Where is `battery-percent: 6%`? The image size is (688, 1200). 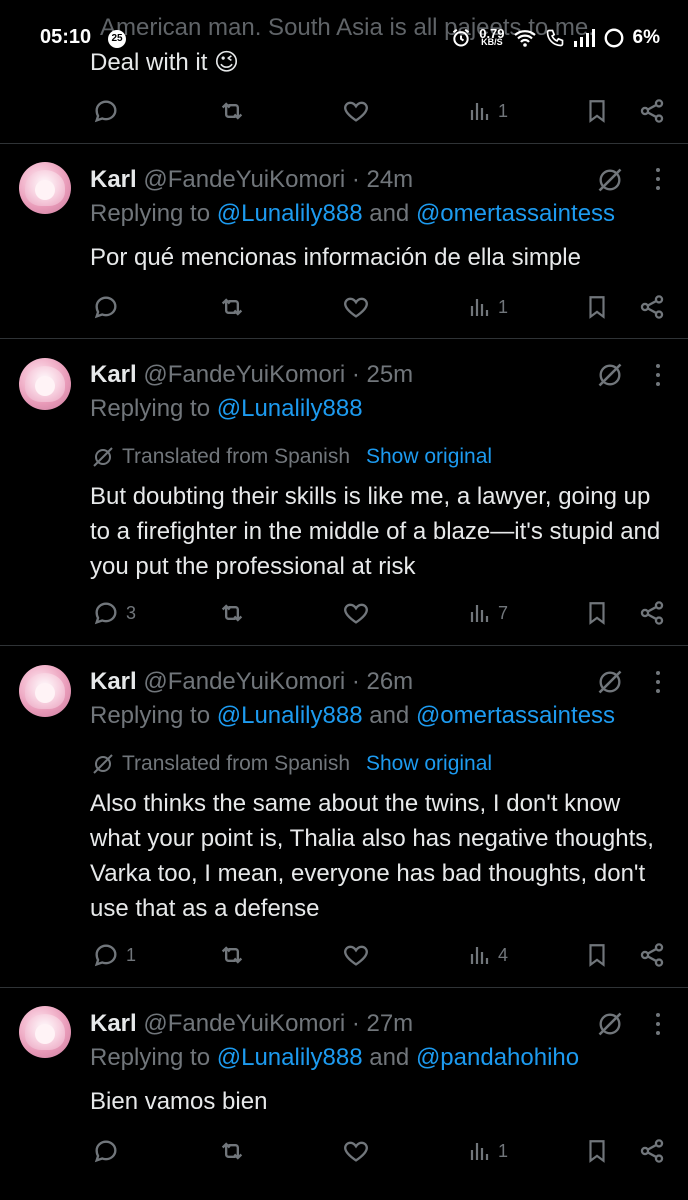 battery-percent: 6% is located at coordinates (646, 37).